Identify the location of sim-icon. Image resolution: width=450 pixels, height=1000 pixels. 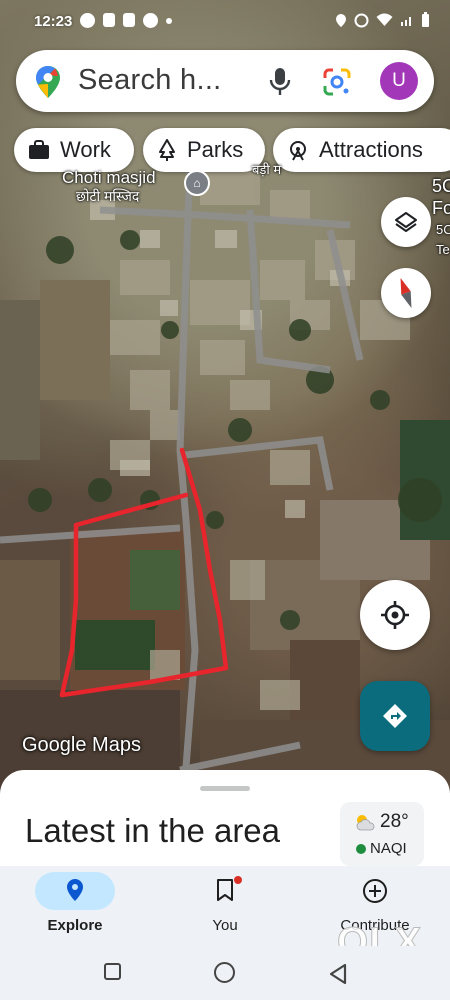
(129, 20).